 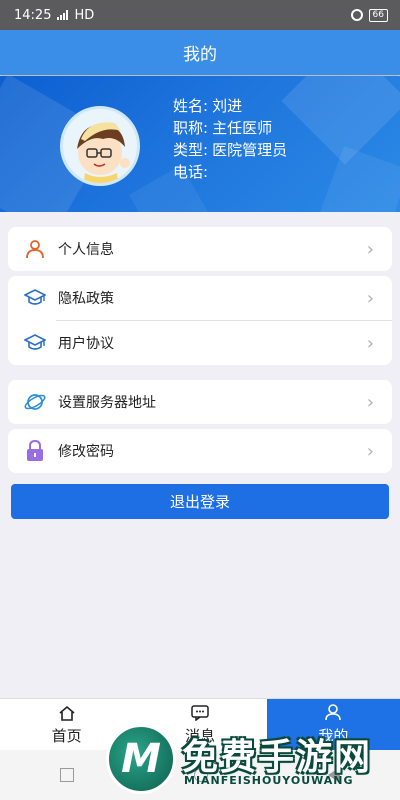 What do you see at coordinates (86, 250) in the screenshot?
I see `menu-label-personal-info: 个人信息` at bounding box center [86, 250].